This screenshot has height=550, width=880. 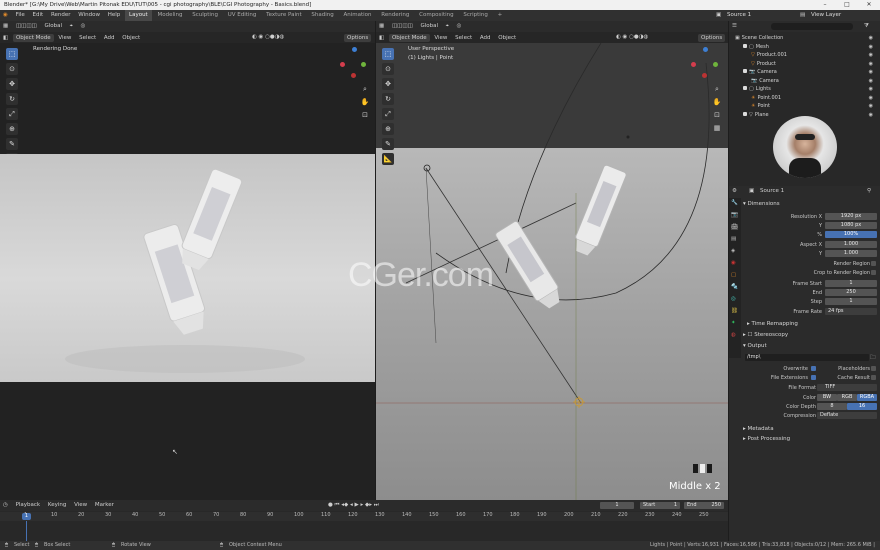 I want to click on object-tab-icon: ▢, so click(x=733, y=275).